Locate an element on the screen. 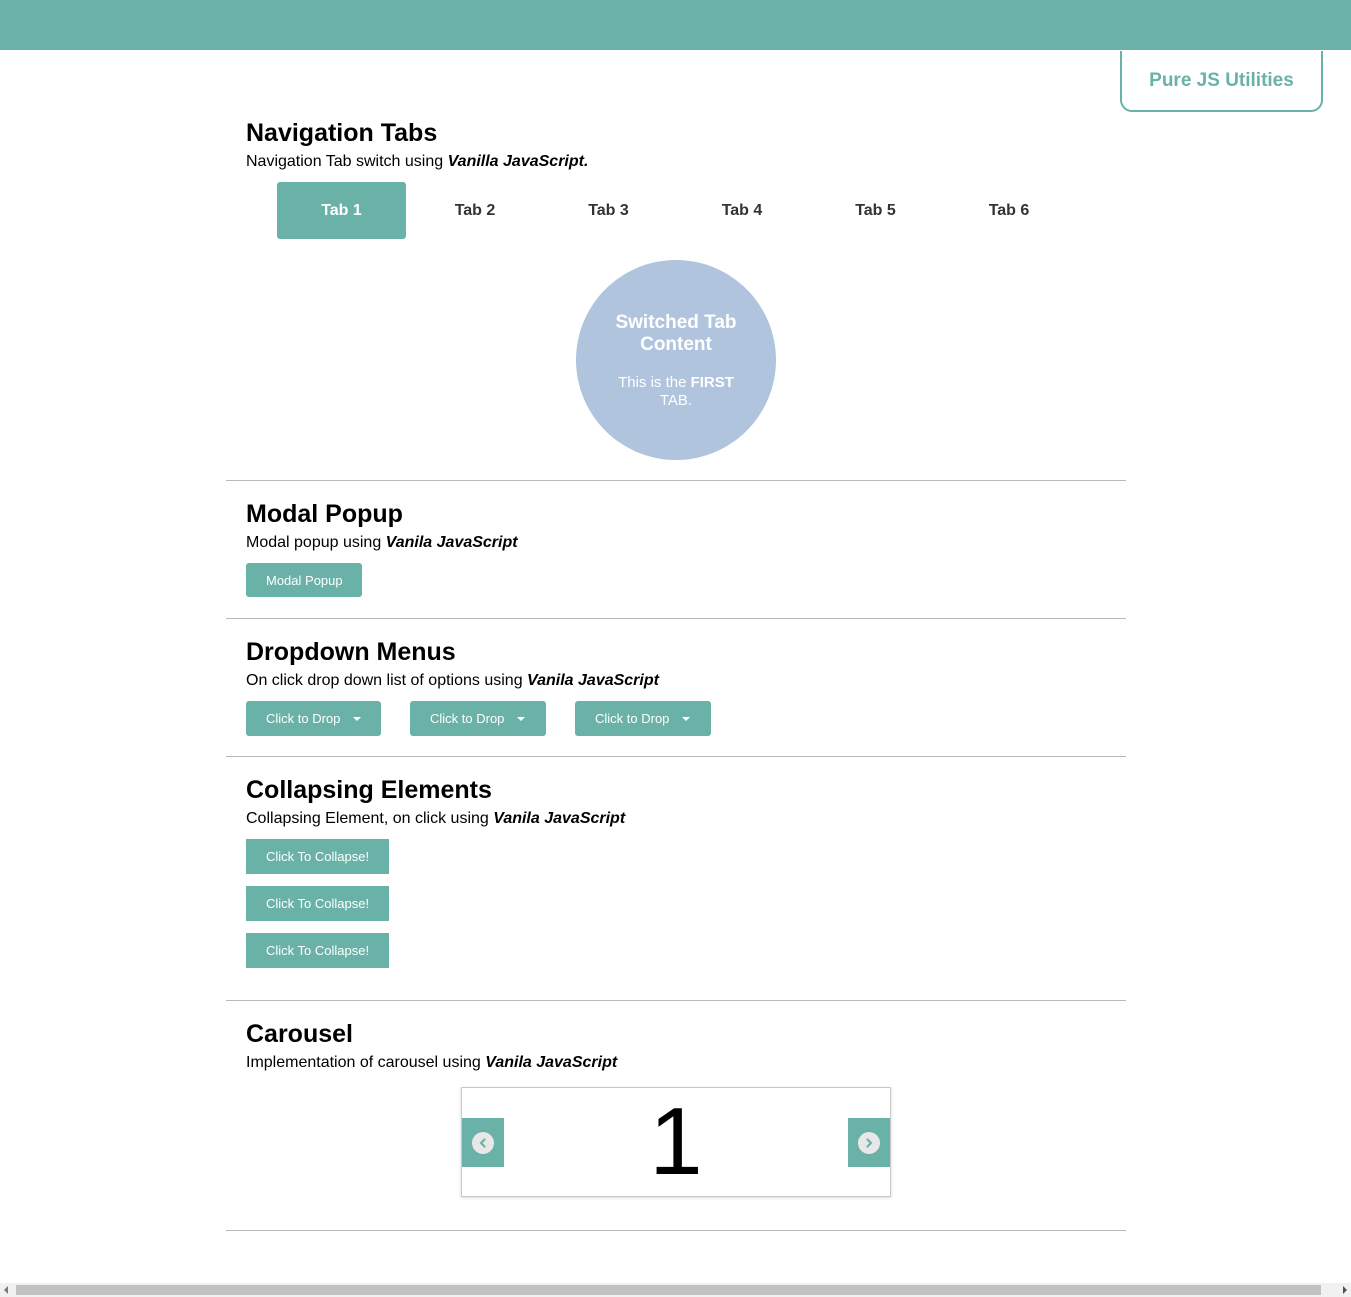 The image size is (1351, 1297). collapse-button-1: Click To Collapse! is located at coordinates (317, 856).